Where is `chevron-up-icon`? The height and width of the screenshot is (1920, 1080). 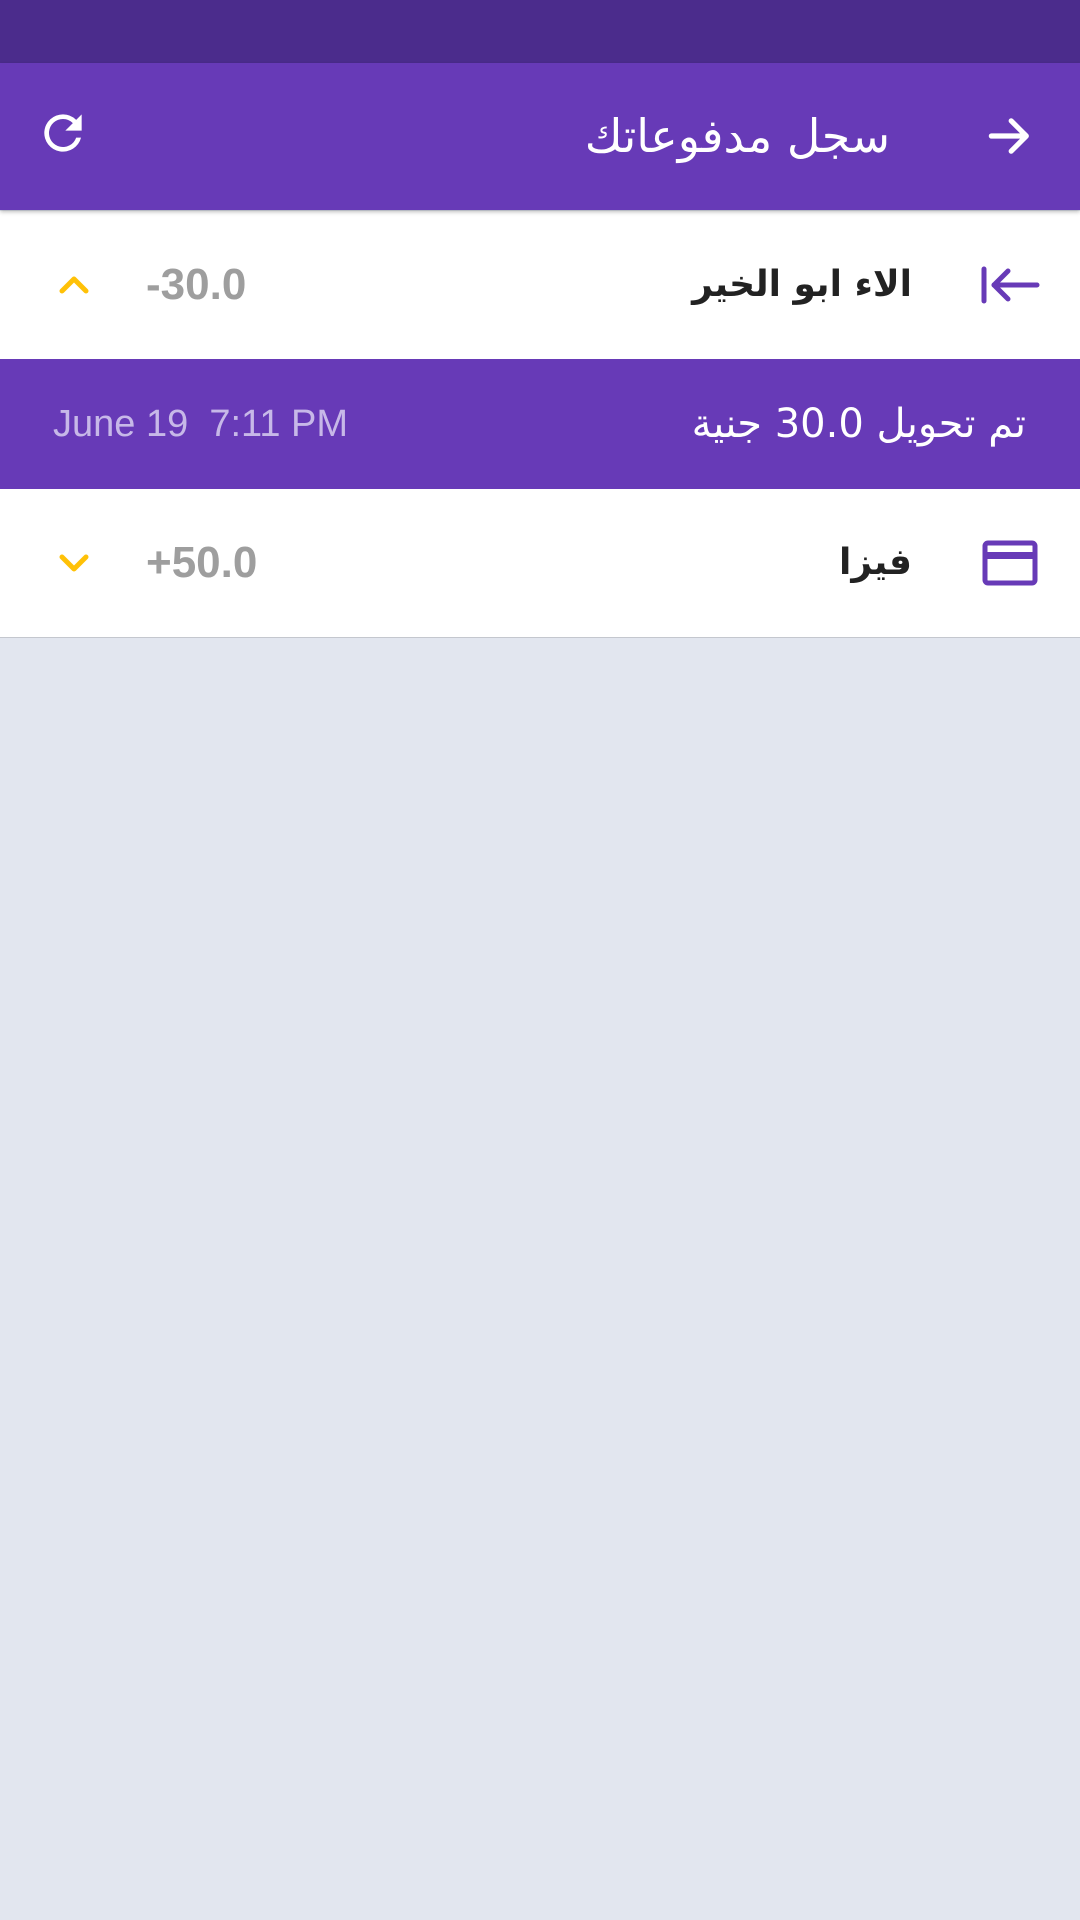
chevron-up-icon is located at coordinates (74, 285).